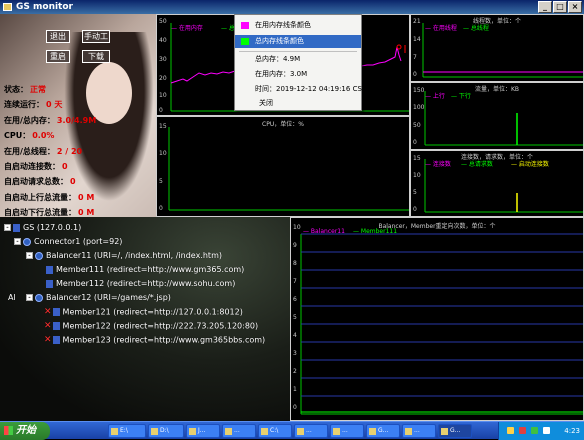  Describe the element at coordinates (560, 7) in the screenshot. I see `maximize-button: □` at that location.